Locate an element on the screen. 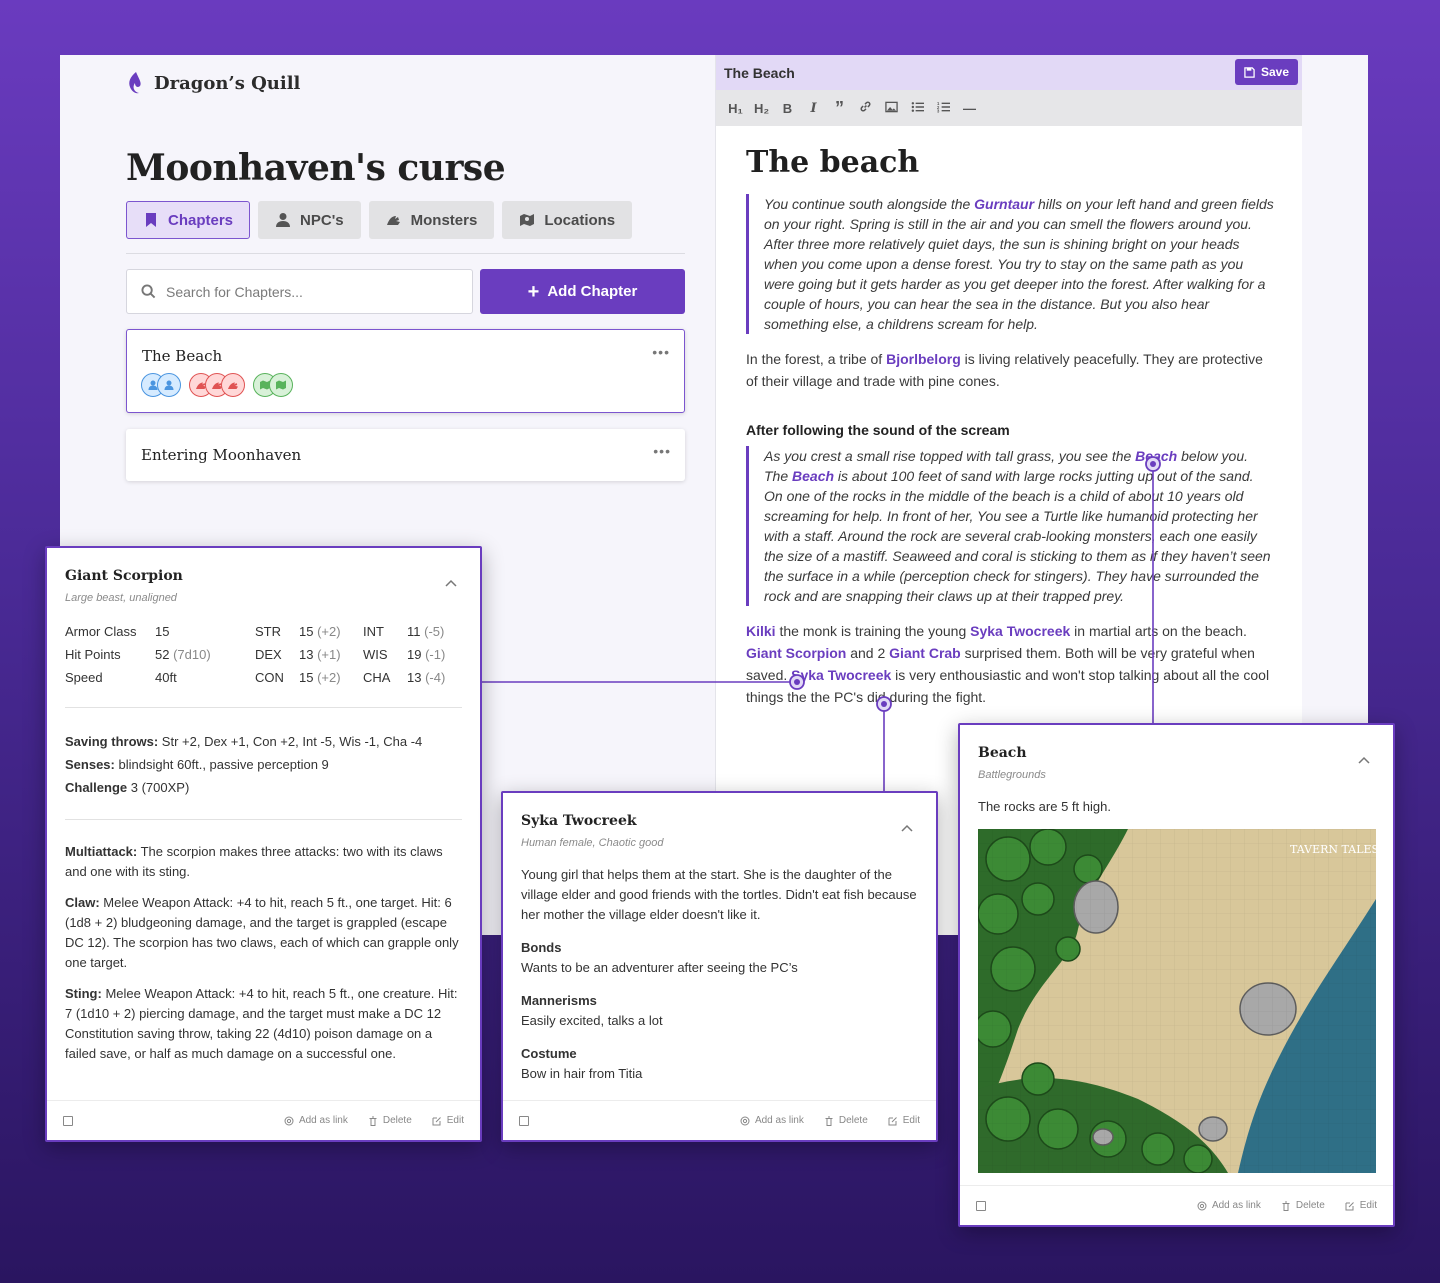 The width and height of the screenshot is (1440, 1283). monster-icon is located at coordinates (393, 220).